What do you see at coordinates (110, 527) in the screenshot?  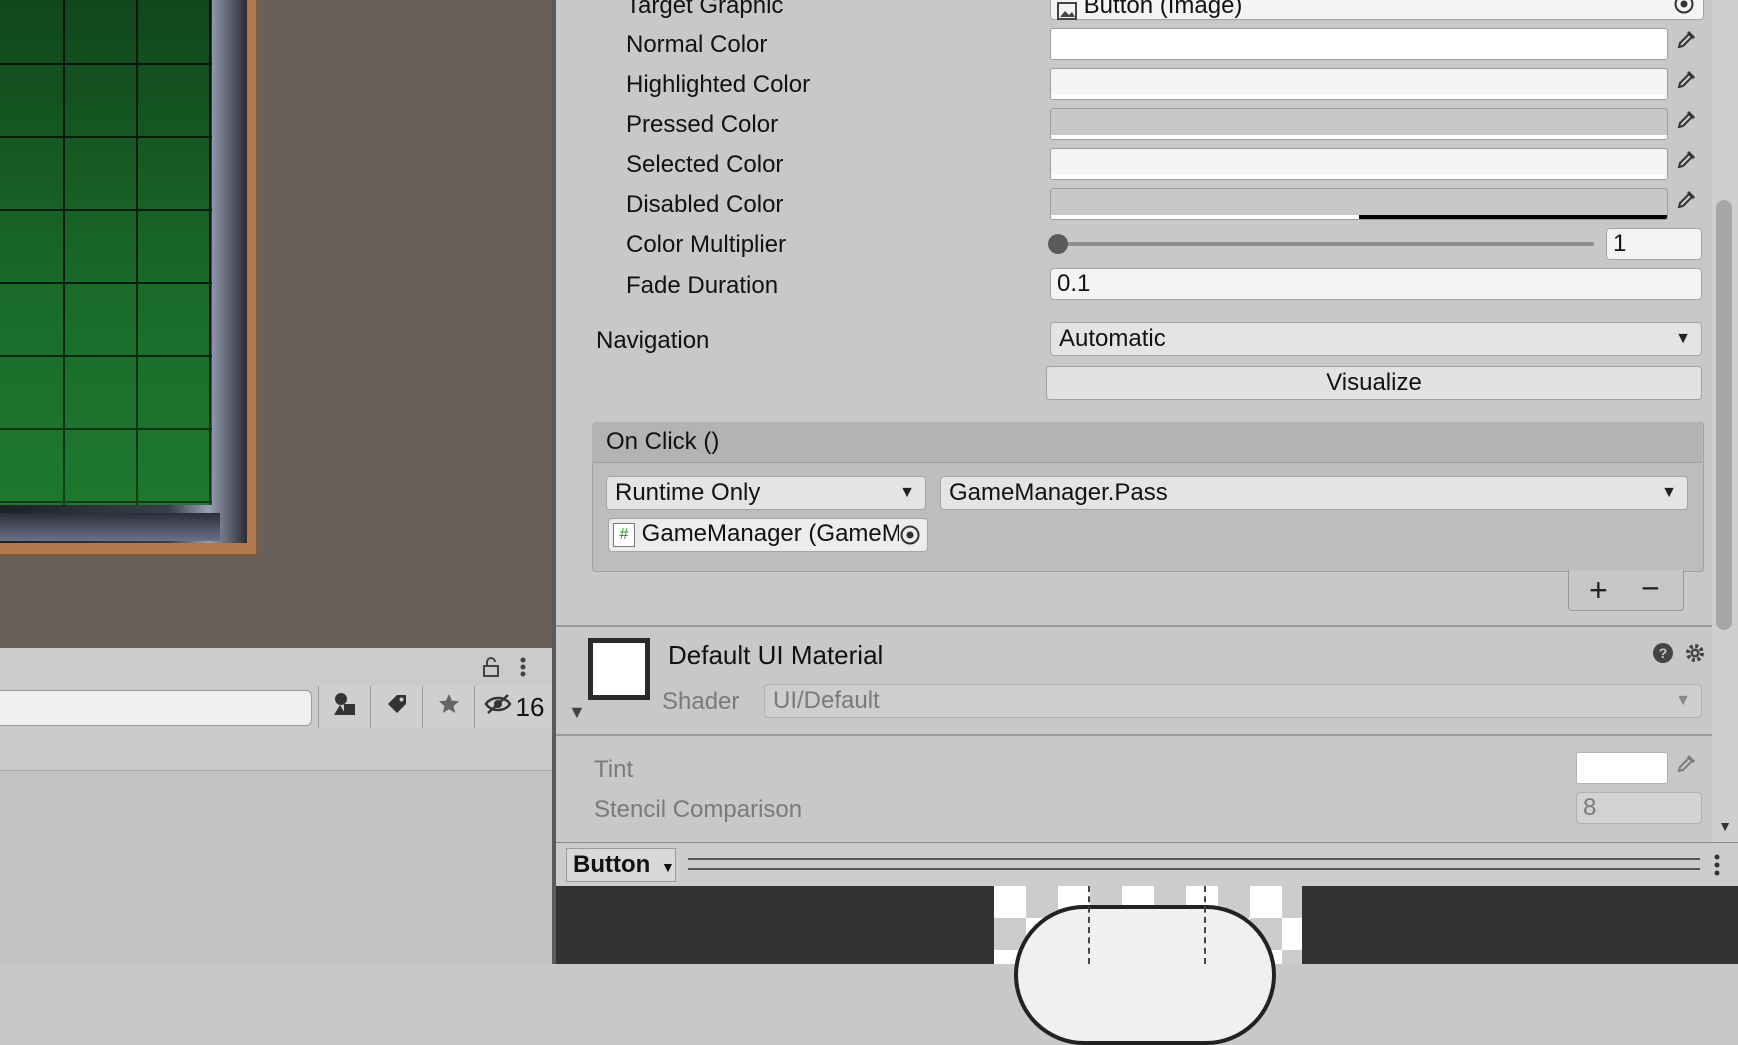 I see `board-rim-bottom` at bounding box center [110, 527].